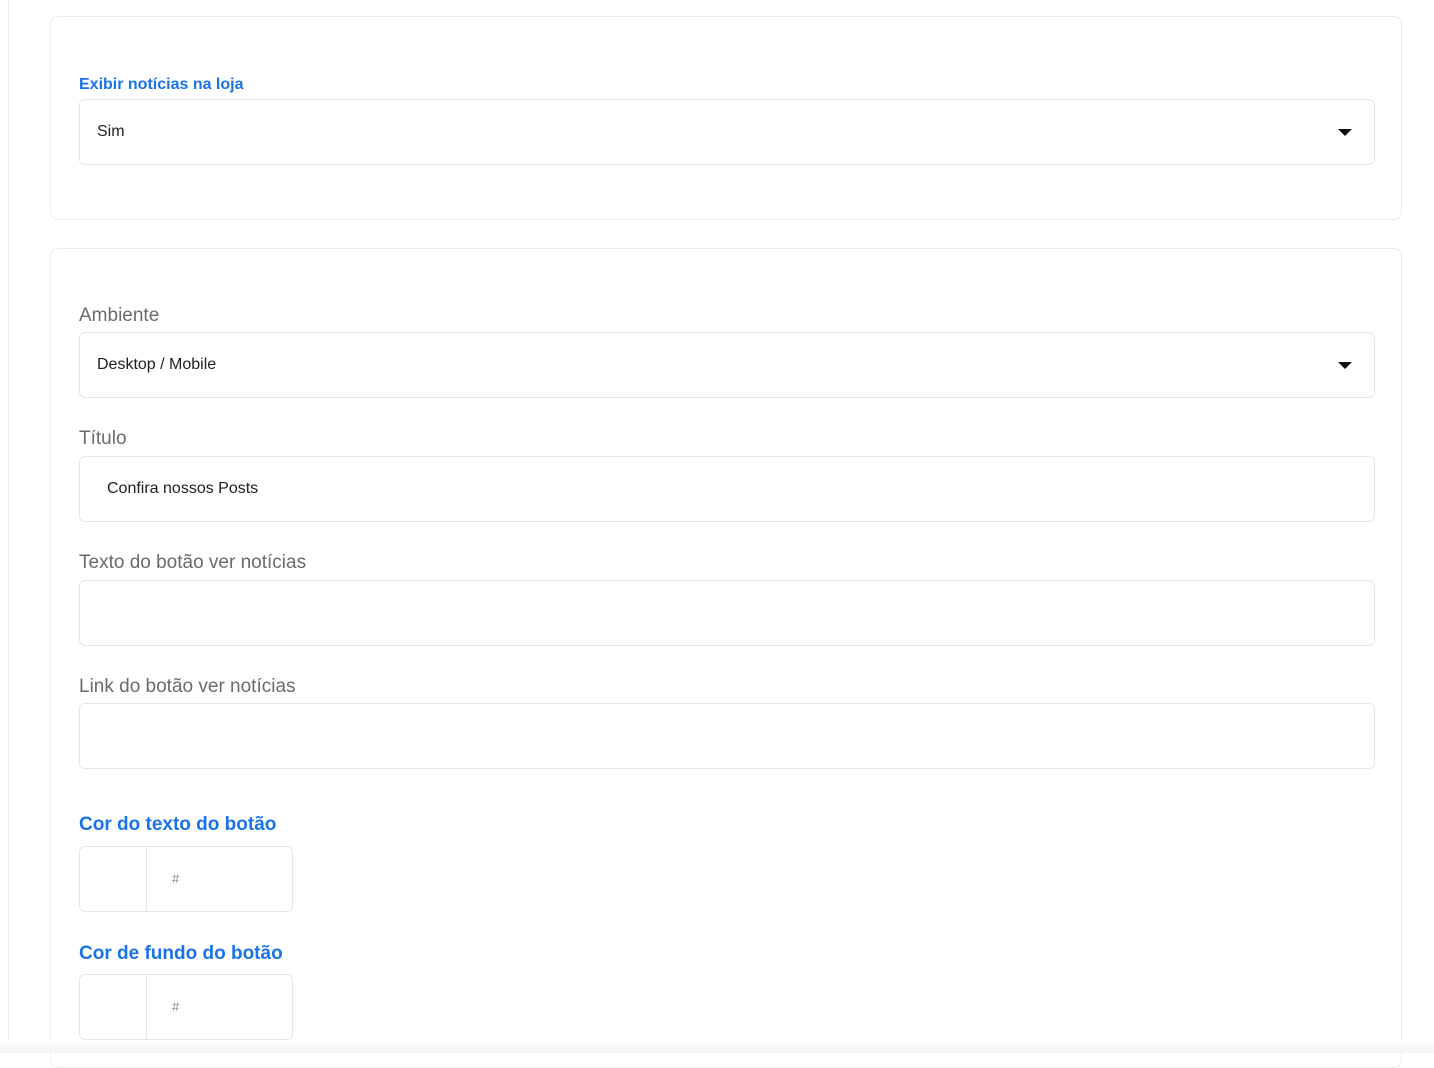 The height and width of the screenshot is (1068, 1434). Describe the element at coordinates (717, 1046) in the screenshot. I see `bottom-fade` at that location.